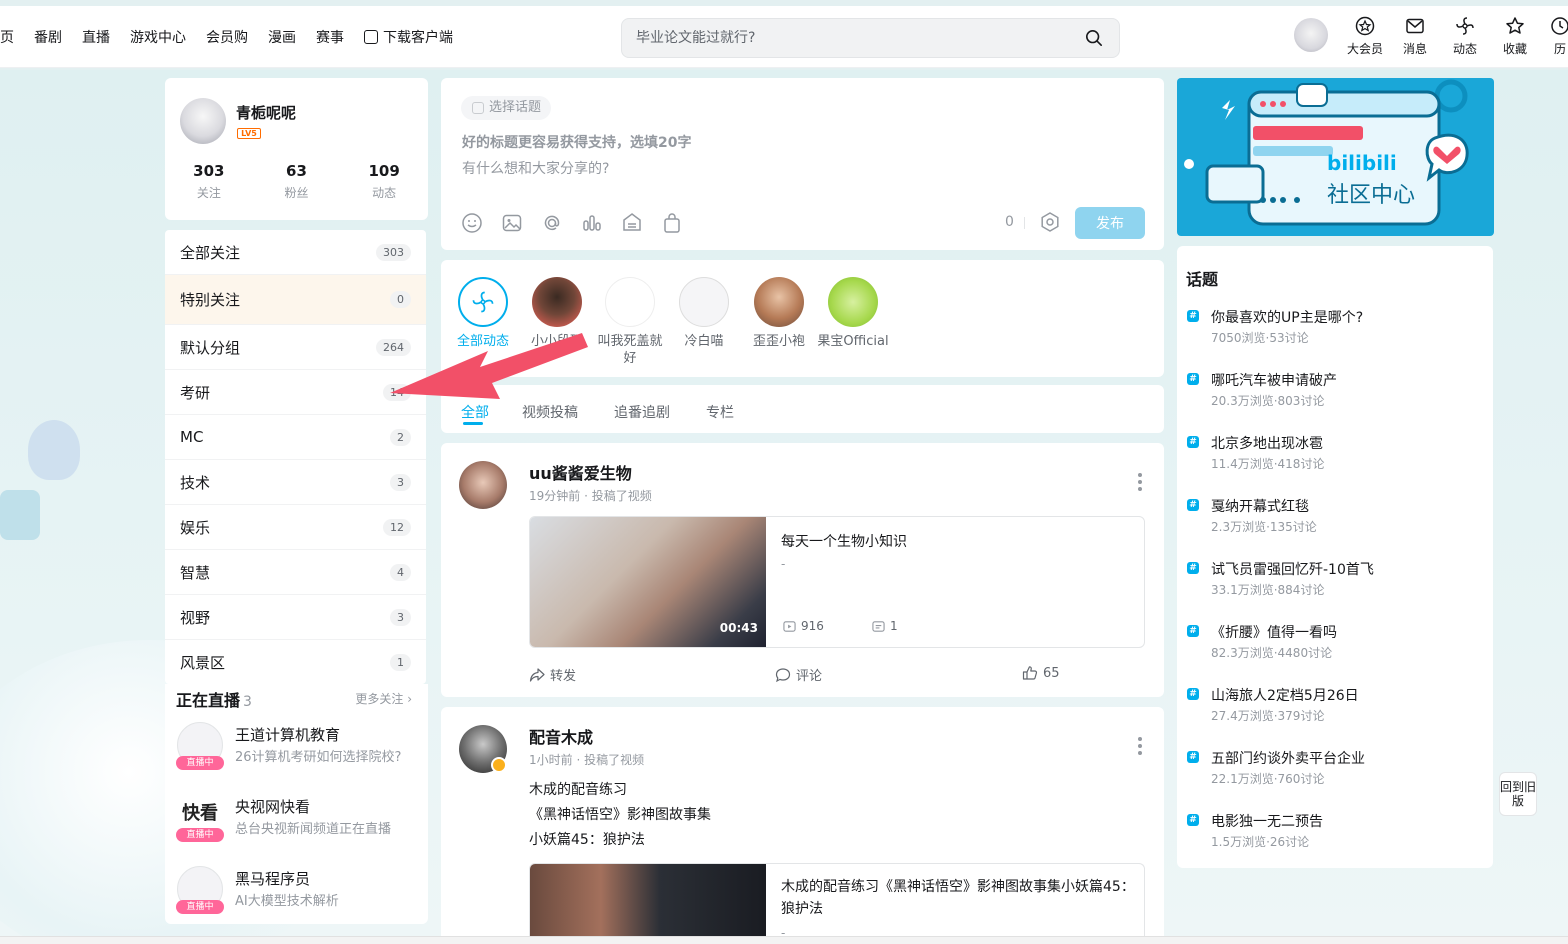 Image resolution: width=1568 pixels, height=944 pixels. Describe the element at coordinates (384, 193) in the screenshot. I see `stat-label: 动态` at that location.